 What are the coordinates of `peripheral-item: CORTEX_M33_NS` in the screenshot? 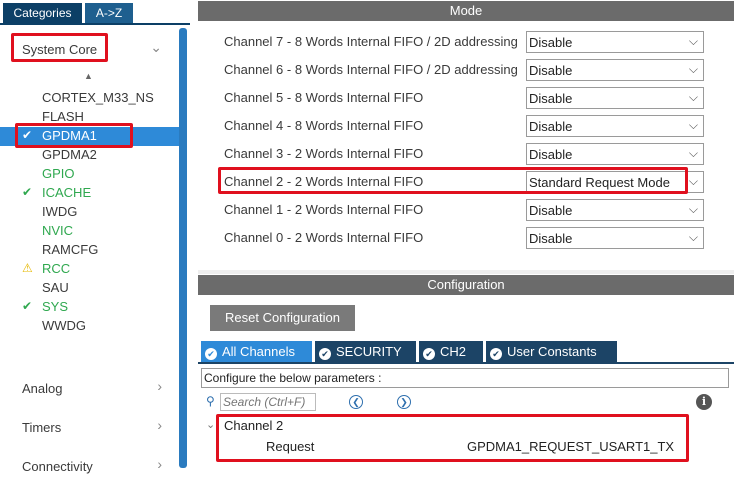 It's located at (90, 98).